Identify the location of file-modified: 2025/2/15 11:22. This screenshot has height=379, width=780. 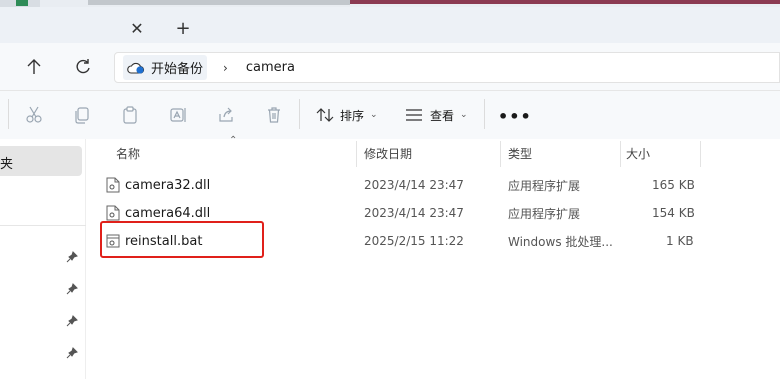
(414, 241).